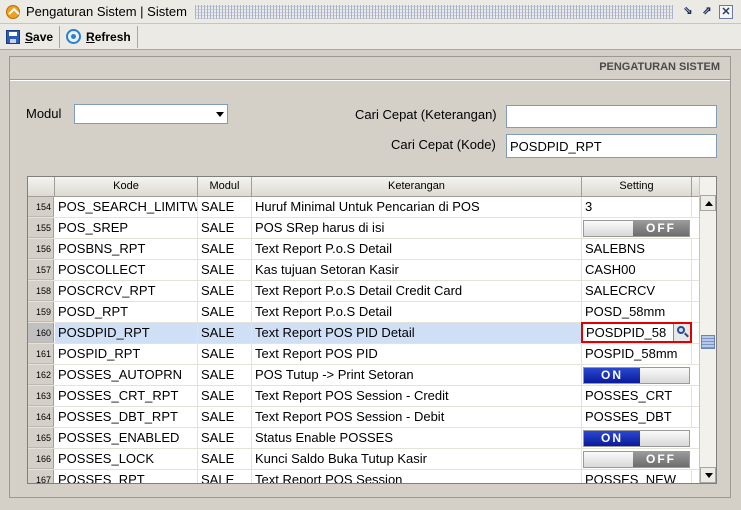  Describe the element at coordinates (708, 475) in the screenshot. I see `scroll-down-button` at that location.